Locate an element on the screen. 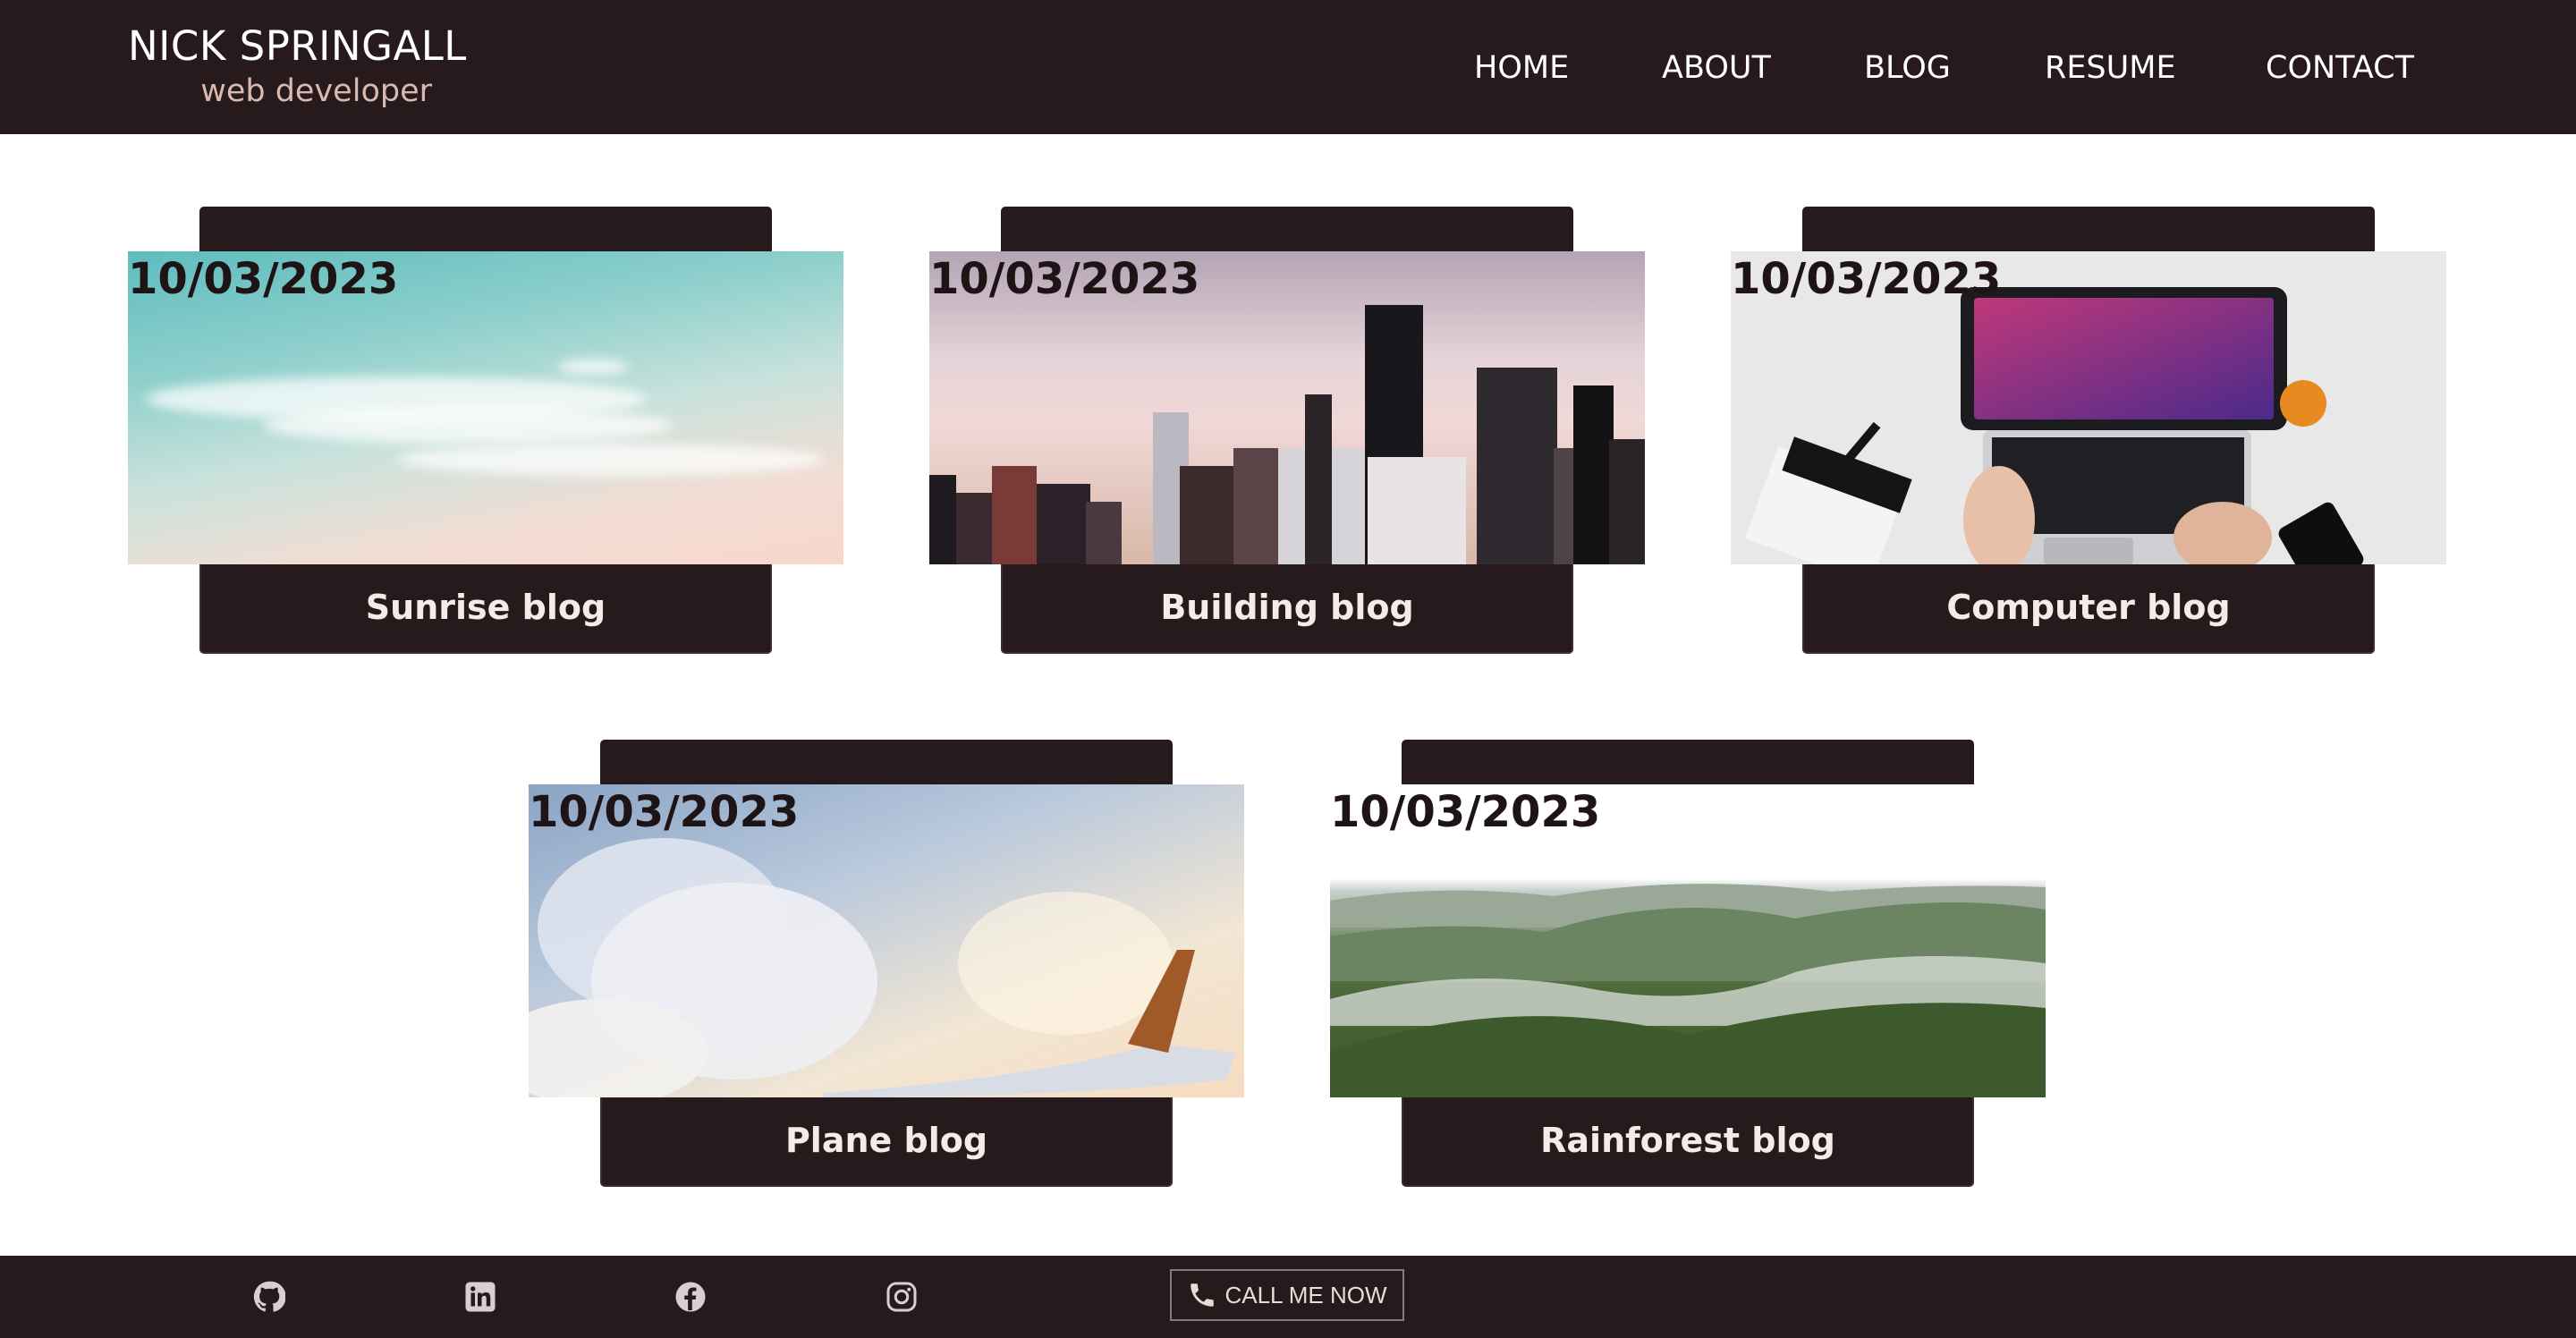  card-footer: Plane blog is located at coordinates (886, 1142).